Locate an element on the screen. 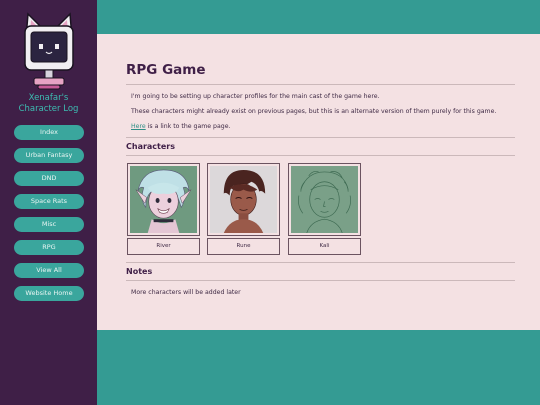 This screenshot has height=405, width=540. page-title: RPG Game is located at coordinates (166, 70).